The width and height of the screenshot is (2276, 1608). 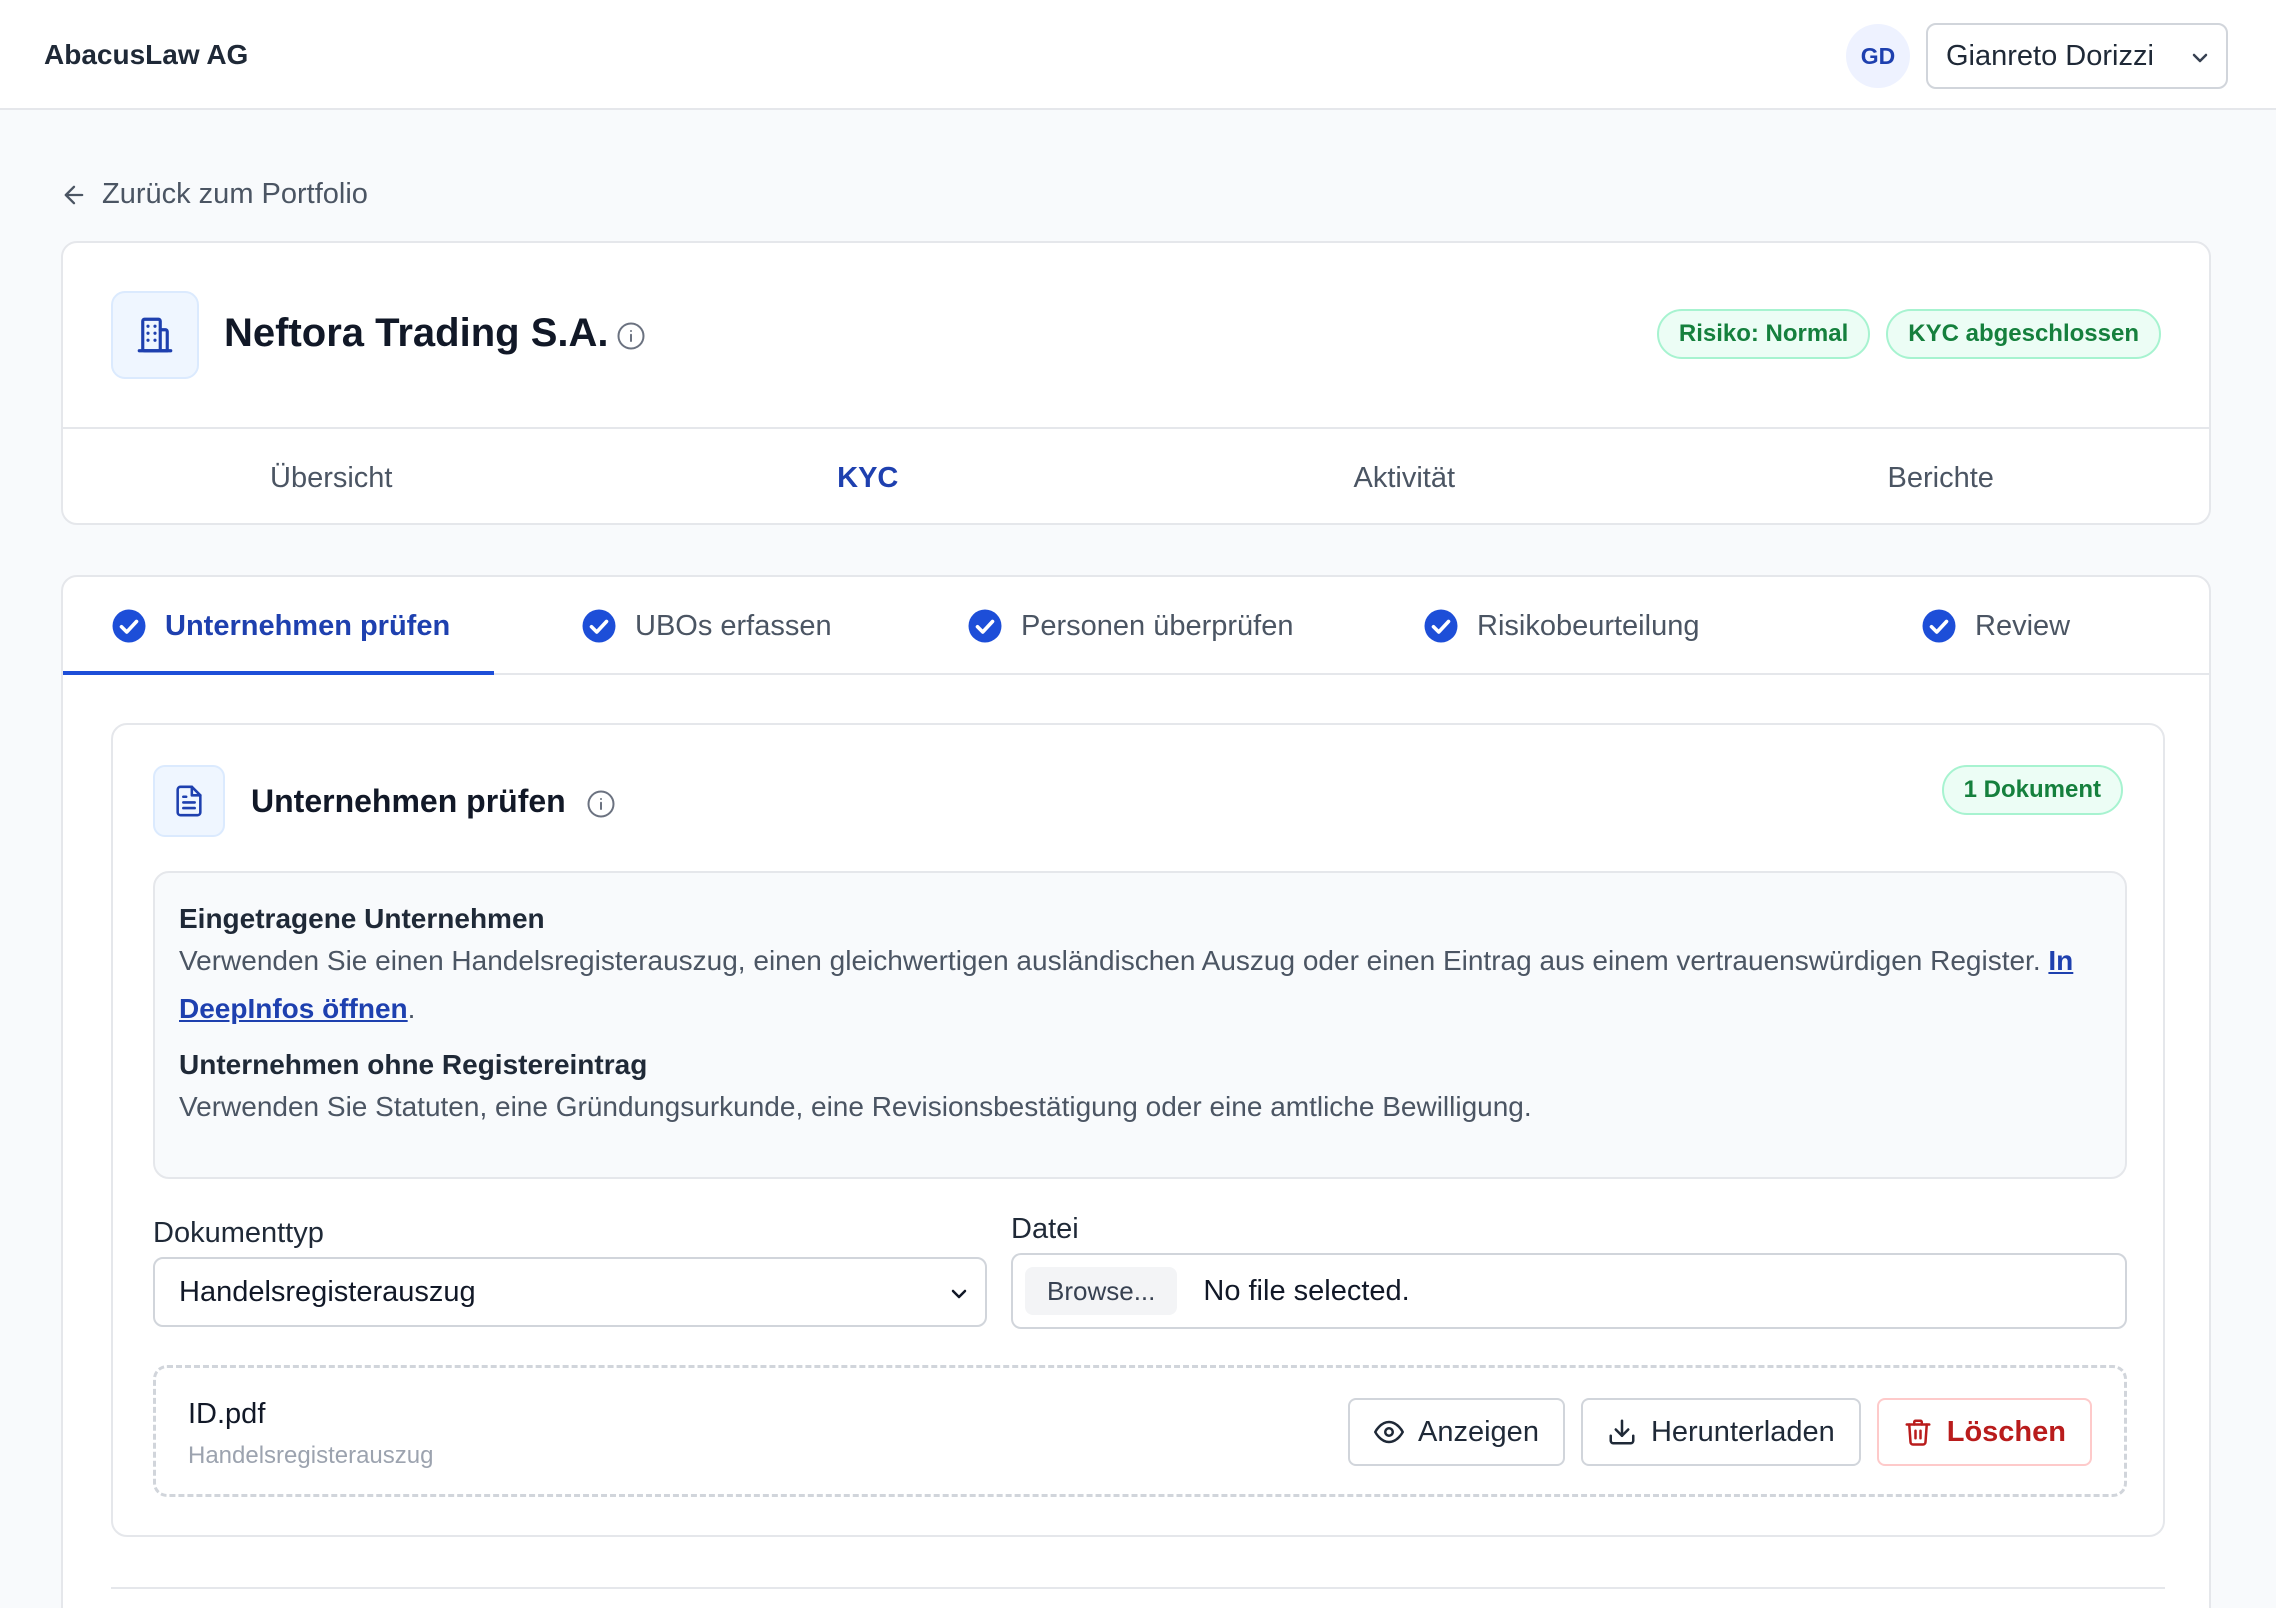 I want to click on download-button-label: Herunterladen, so click(x=1742, y=1431).